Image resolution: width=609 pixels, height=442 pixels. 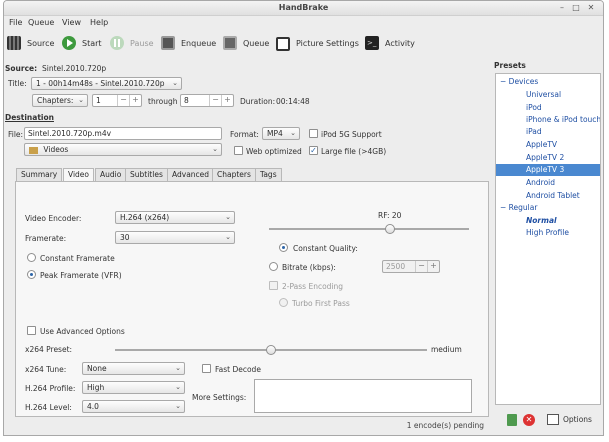 I want to click on picture-settings-button: Picture Settings, so click(x=318, y=44).